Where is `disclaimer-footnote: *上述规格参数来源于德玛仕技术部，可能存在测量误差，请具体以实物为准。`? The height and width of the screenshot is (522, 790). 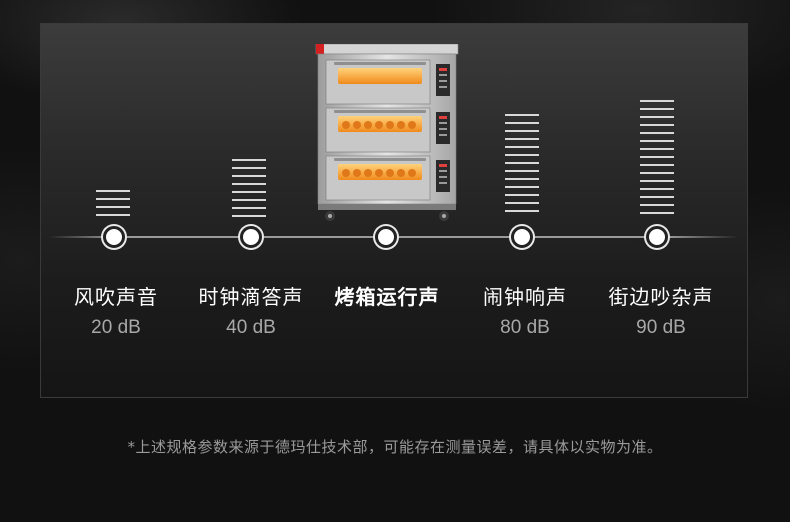
disclaimer-footnote: *上述规格参数来源于德玛仕技术部，可能存在测量误差，请具体以实物为准。 is located at coordinates (395, 447).